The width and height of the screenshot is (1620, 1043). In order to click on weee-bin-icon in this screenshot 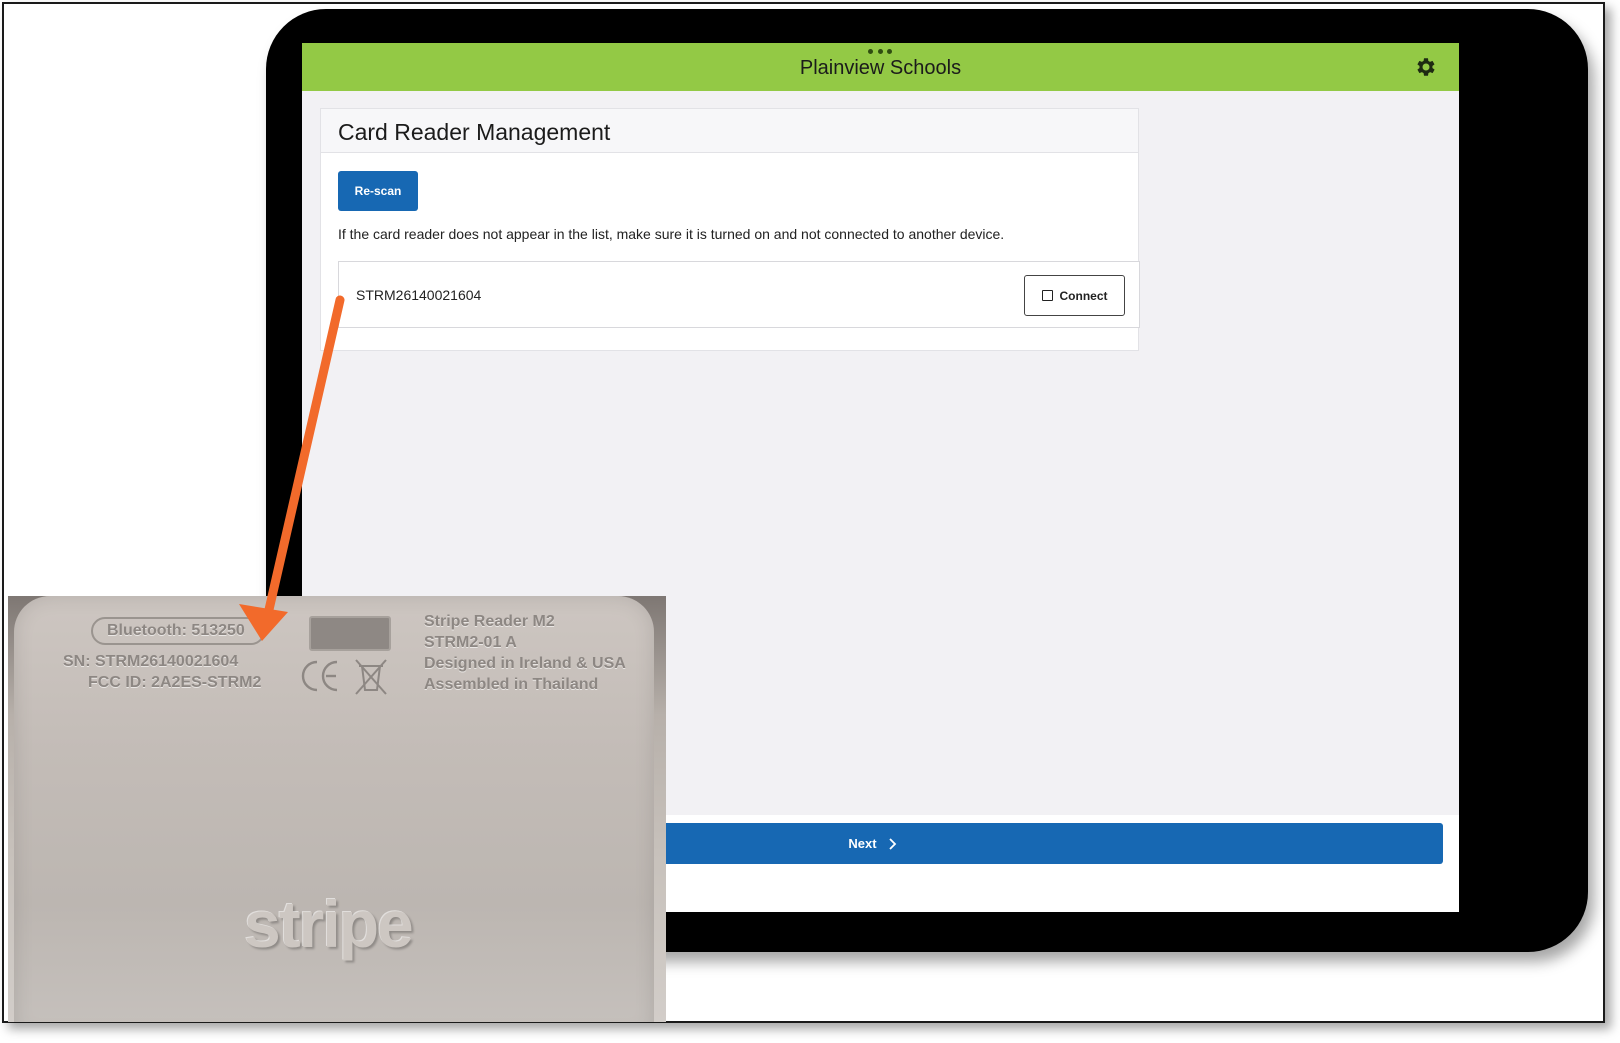, I will do `click(371, 677)`.